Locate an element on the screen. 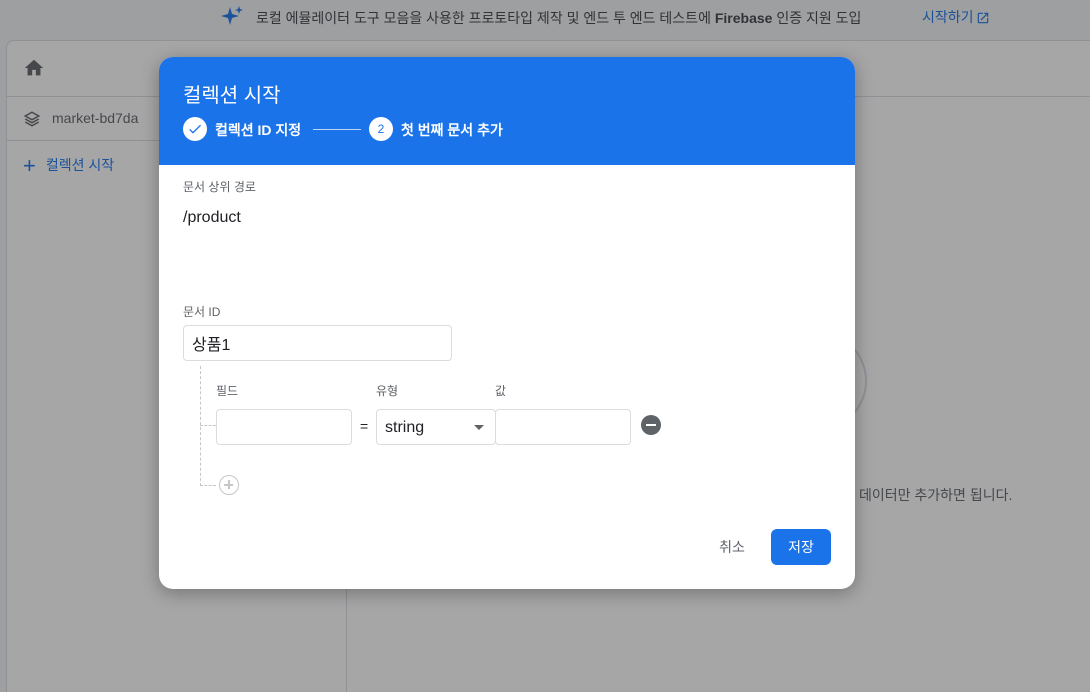 The image size is (1090, 692). field-tree-branch is located at coordinates (208, 425).